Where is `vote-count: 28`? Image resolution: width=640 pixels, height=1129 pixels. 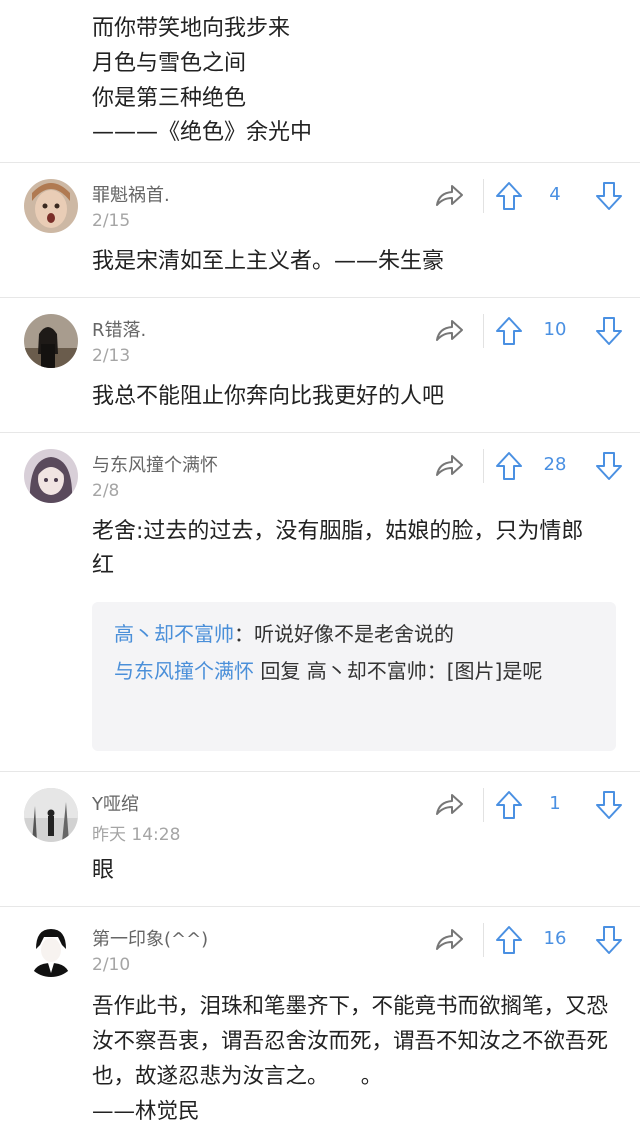
vote-count: 28 is located at coordinates (555, 464).